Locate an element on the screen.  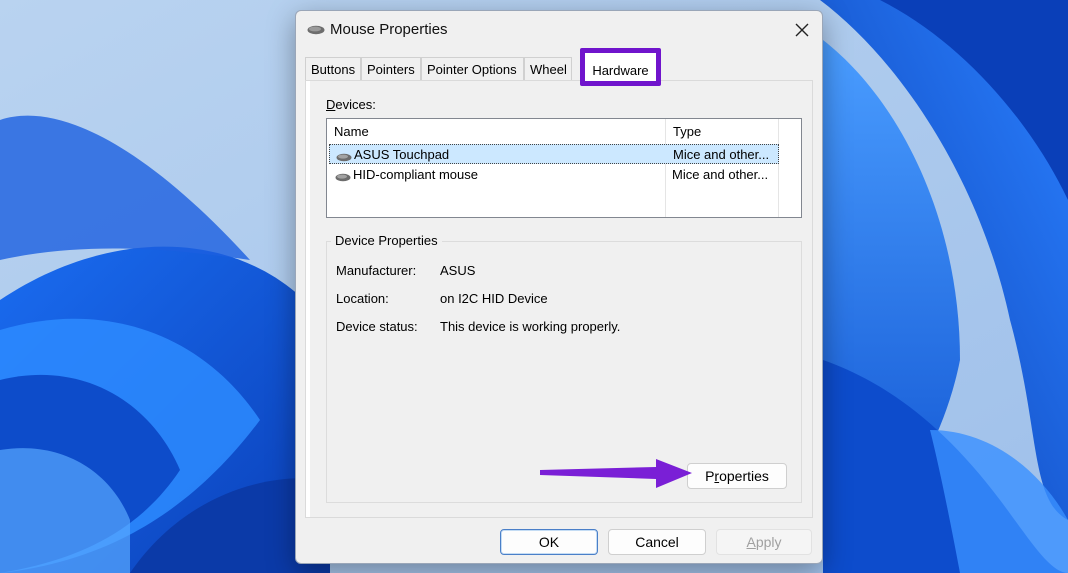
properties-button: Properties is located at coordinates (737, 476).